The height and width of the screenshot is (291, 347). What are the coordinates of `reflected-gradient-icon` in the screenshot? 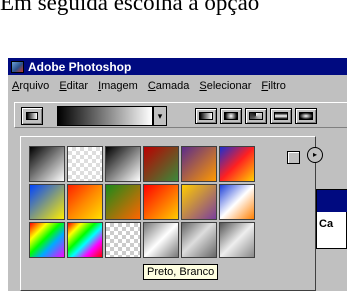 It's located at (281, 116).